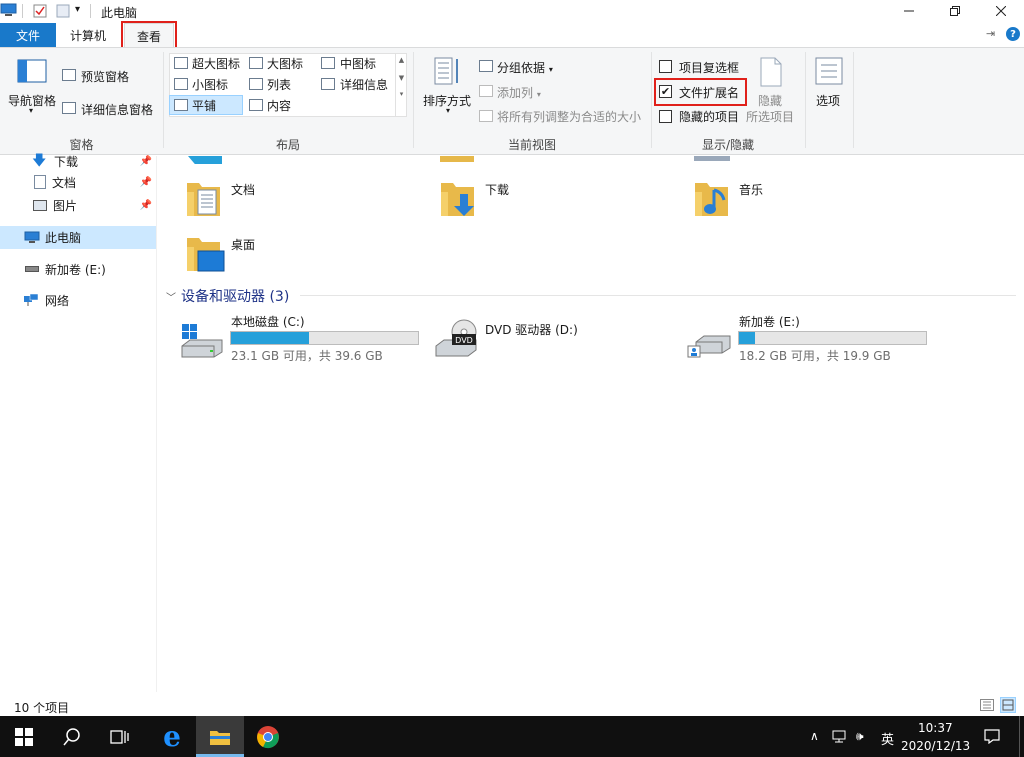 This screenshot has width=1024, height=757. Describe the element at coordinates (210, 84) in the screenshot. I see `layout-small-icons: 小图标` at that location.